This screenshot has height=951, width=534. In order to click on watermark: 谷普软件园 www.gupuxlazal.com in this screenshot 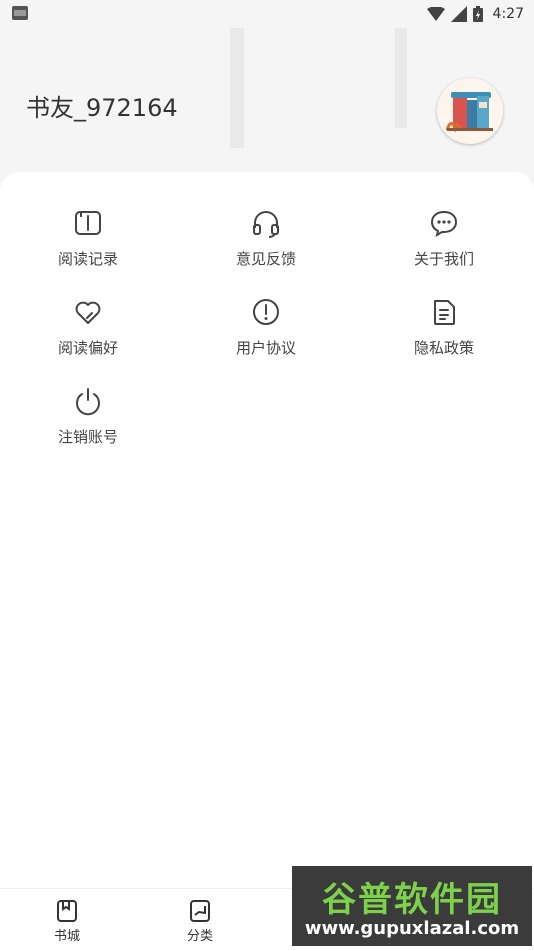, I will do `click(412, 906)`.